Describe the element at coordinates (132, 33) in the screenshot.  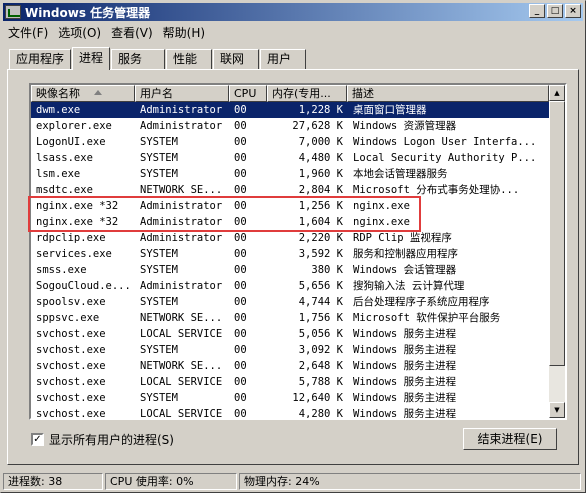
I see `menu-view: 查看(V)` at that location.